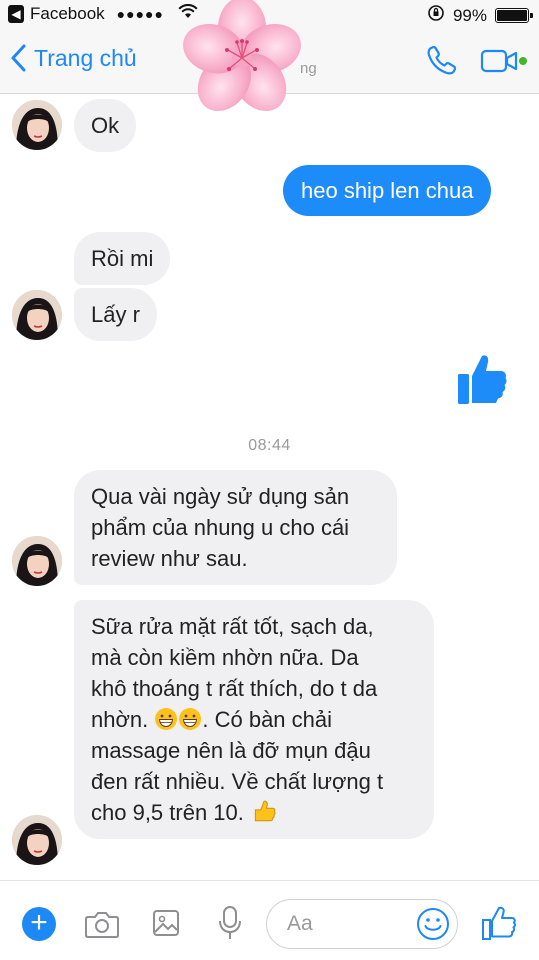 This screenshot has width=539, height=960. Describe the element at coordinates (436, 15) in the screenshot. I see `orientation-lock-icon` at that location.